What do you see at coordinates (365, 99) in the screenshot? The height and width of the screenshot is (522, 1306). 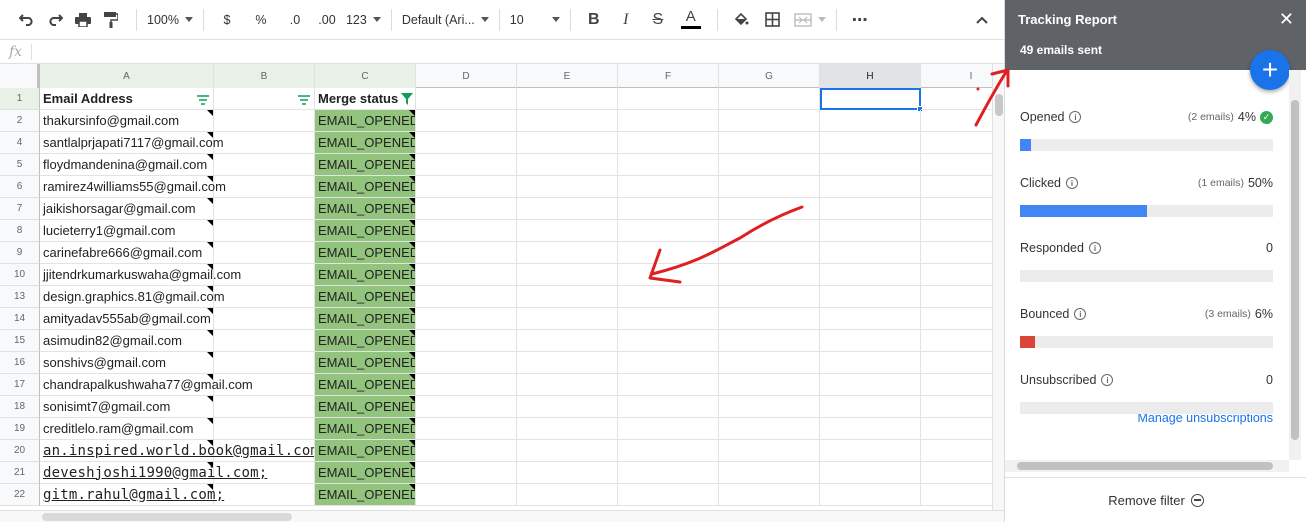 I see `header-cell-merge-status: Merge status` at bounding box center [365, 99].